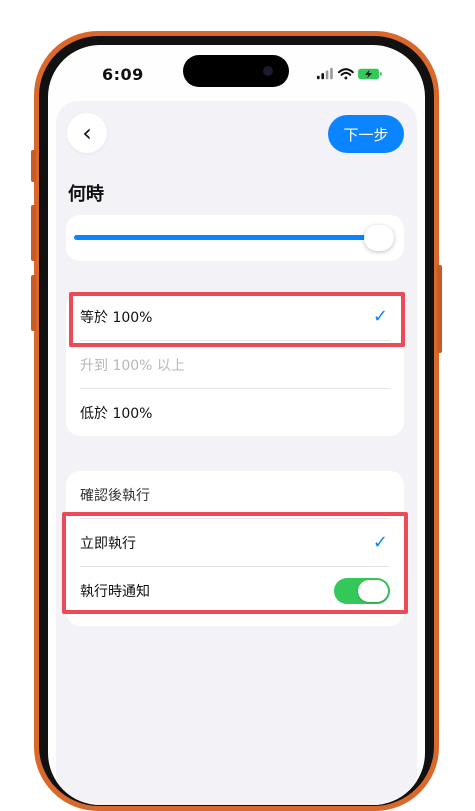 The image size is (475, 811). I want to click on volume-down-button, so click(33, 303).